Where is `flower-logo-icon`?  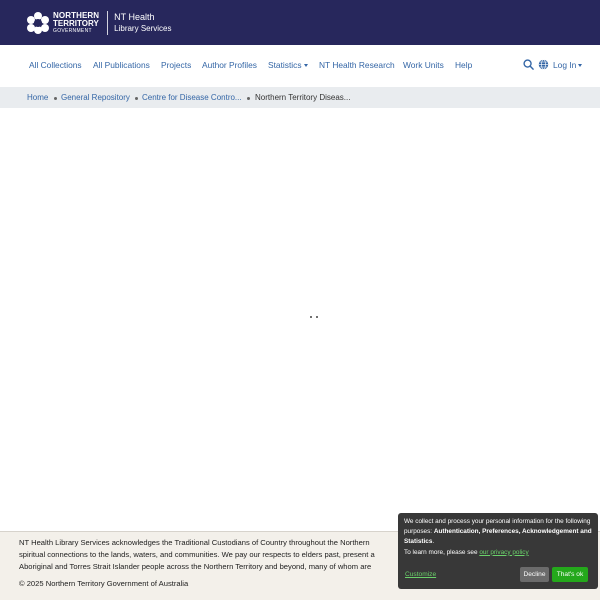 flower-logo-icon is located at coordinates (38, 23).